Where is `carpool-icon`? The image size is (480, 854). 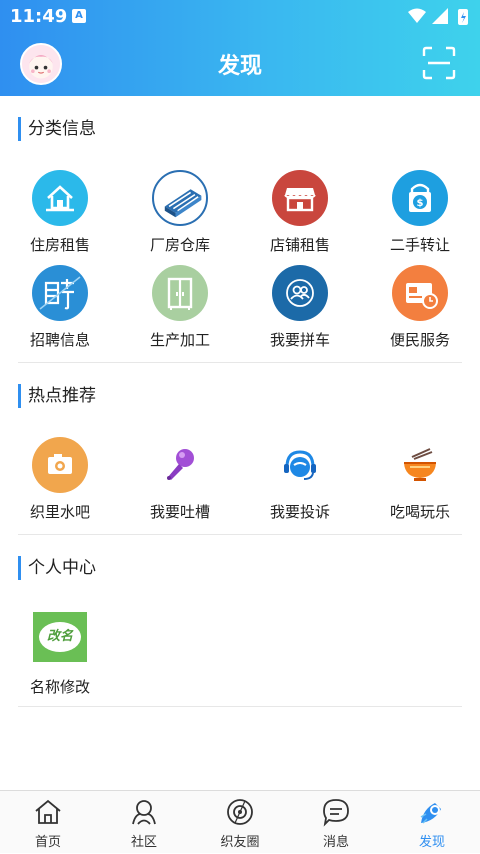
carpool-icon is located at coordinates (300, 293).